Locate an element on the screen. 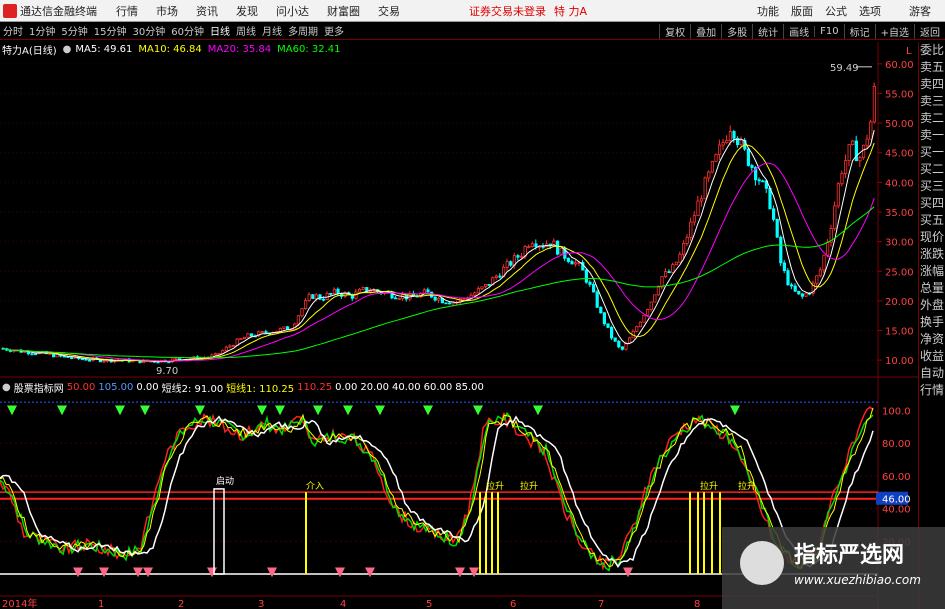 The image size is (945, 609). menu-item-market: 市场 is located at coordinates (167, 11).